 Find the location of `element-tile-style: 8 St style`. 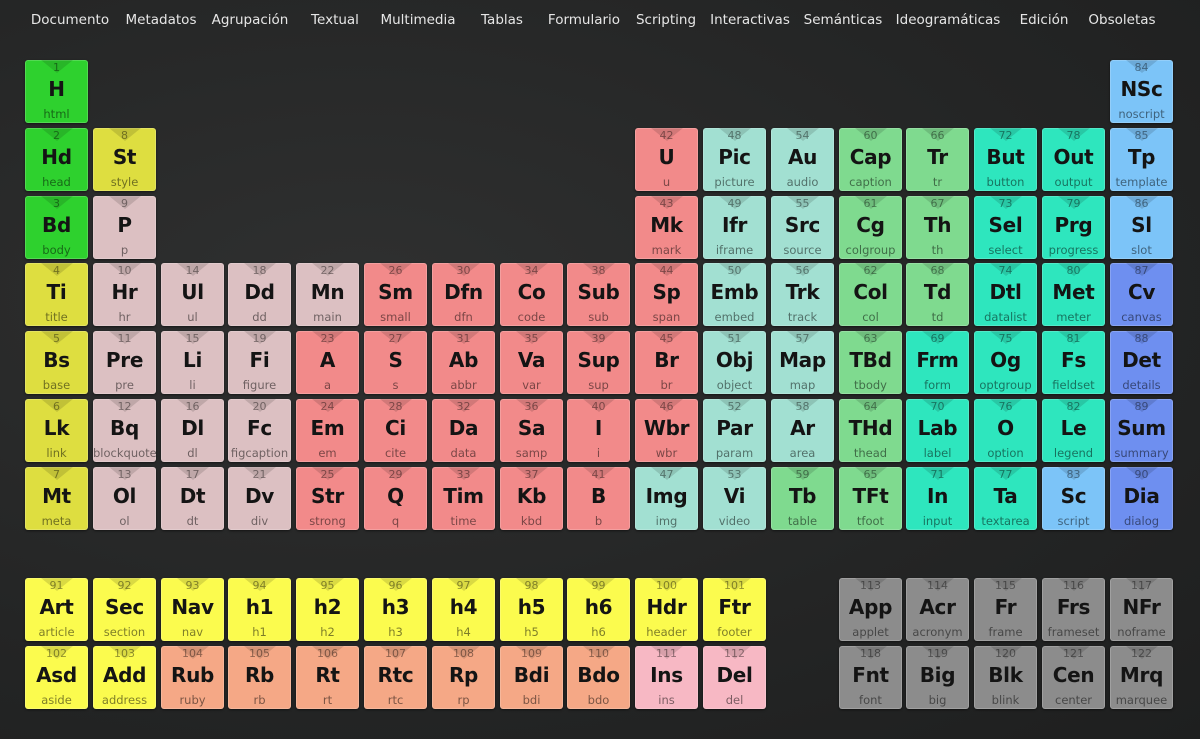

element-tile-style: 8 St style is located at coordinates (124, 159).